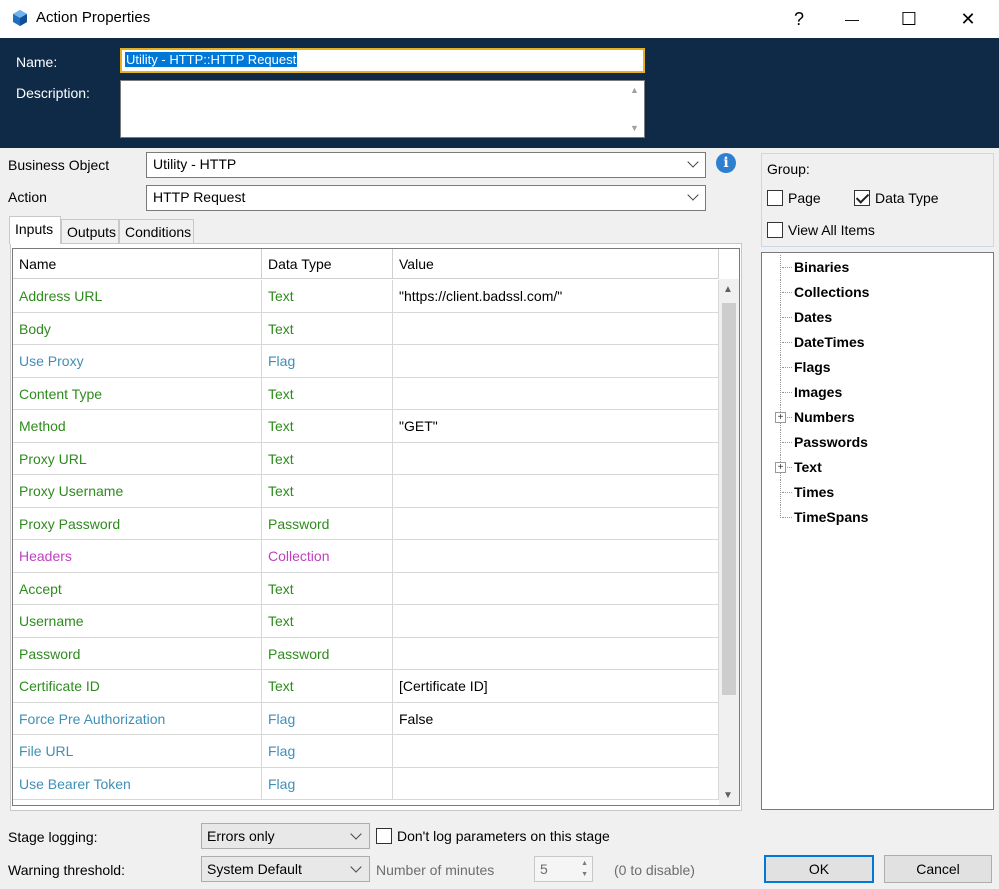  I want to click on business-object-select: Utility - HTTP, so click(426, 165).